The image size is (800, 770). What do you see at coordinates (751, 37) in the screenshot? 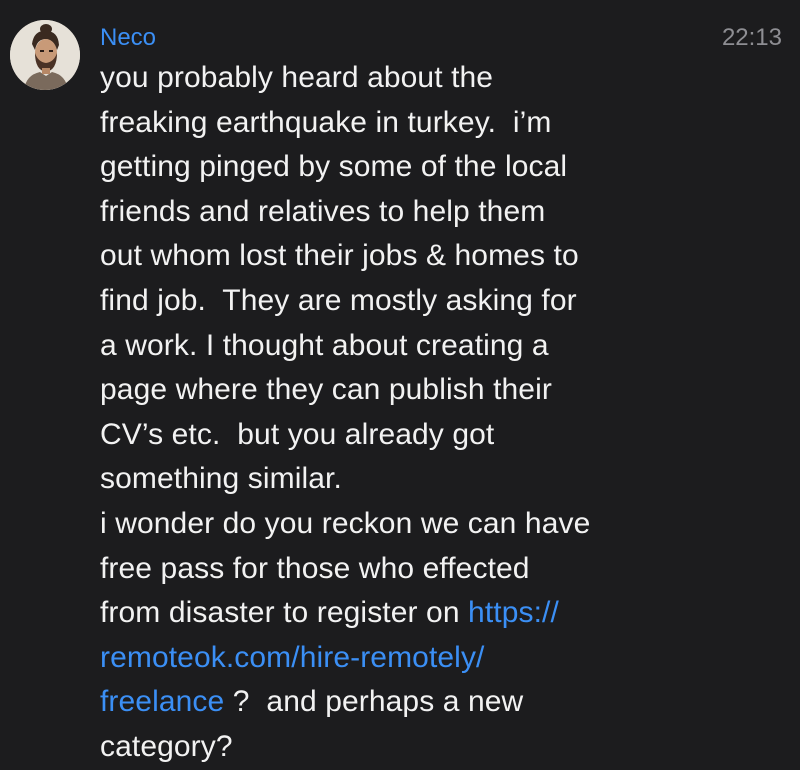
I see `message-timestamp: 22:13` at bounding box center [751, 37].